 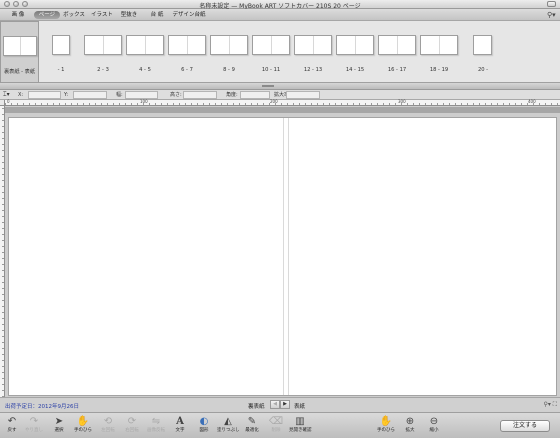 I want to click on page-thumb-1: - 1, so click(x=61, y=52).